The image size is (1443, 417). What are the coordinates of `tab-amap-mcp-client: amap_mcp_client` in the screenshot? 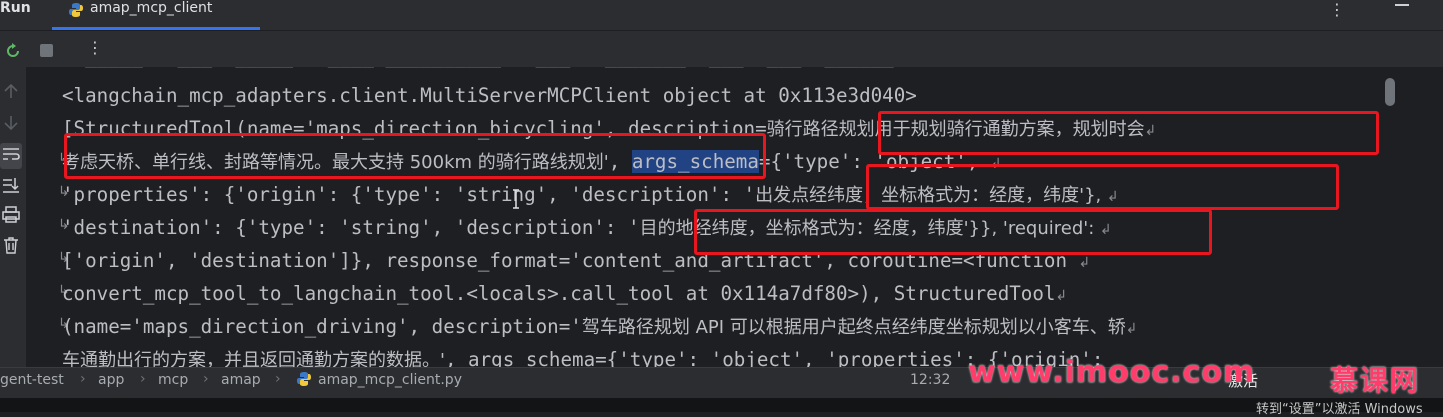 It's located at (156, 15).